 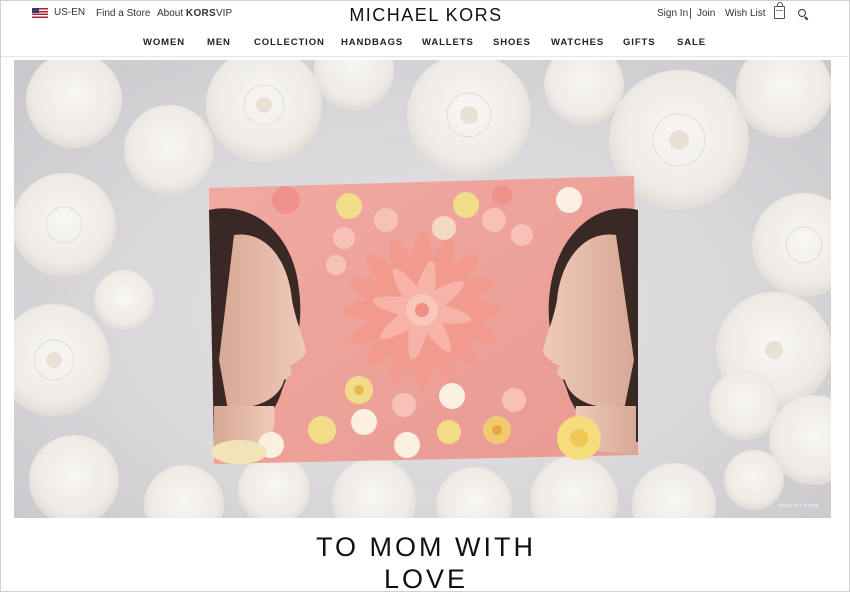 I want to click on headline-line-1: TO MOM WITH, so click(x=426, y=547).